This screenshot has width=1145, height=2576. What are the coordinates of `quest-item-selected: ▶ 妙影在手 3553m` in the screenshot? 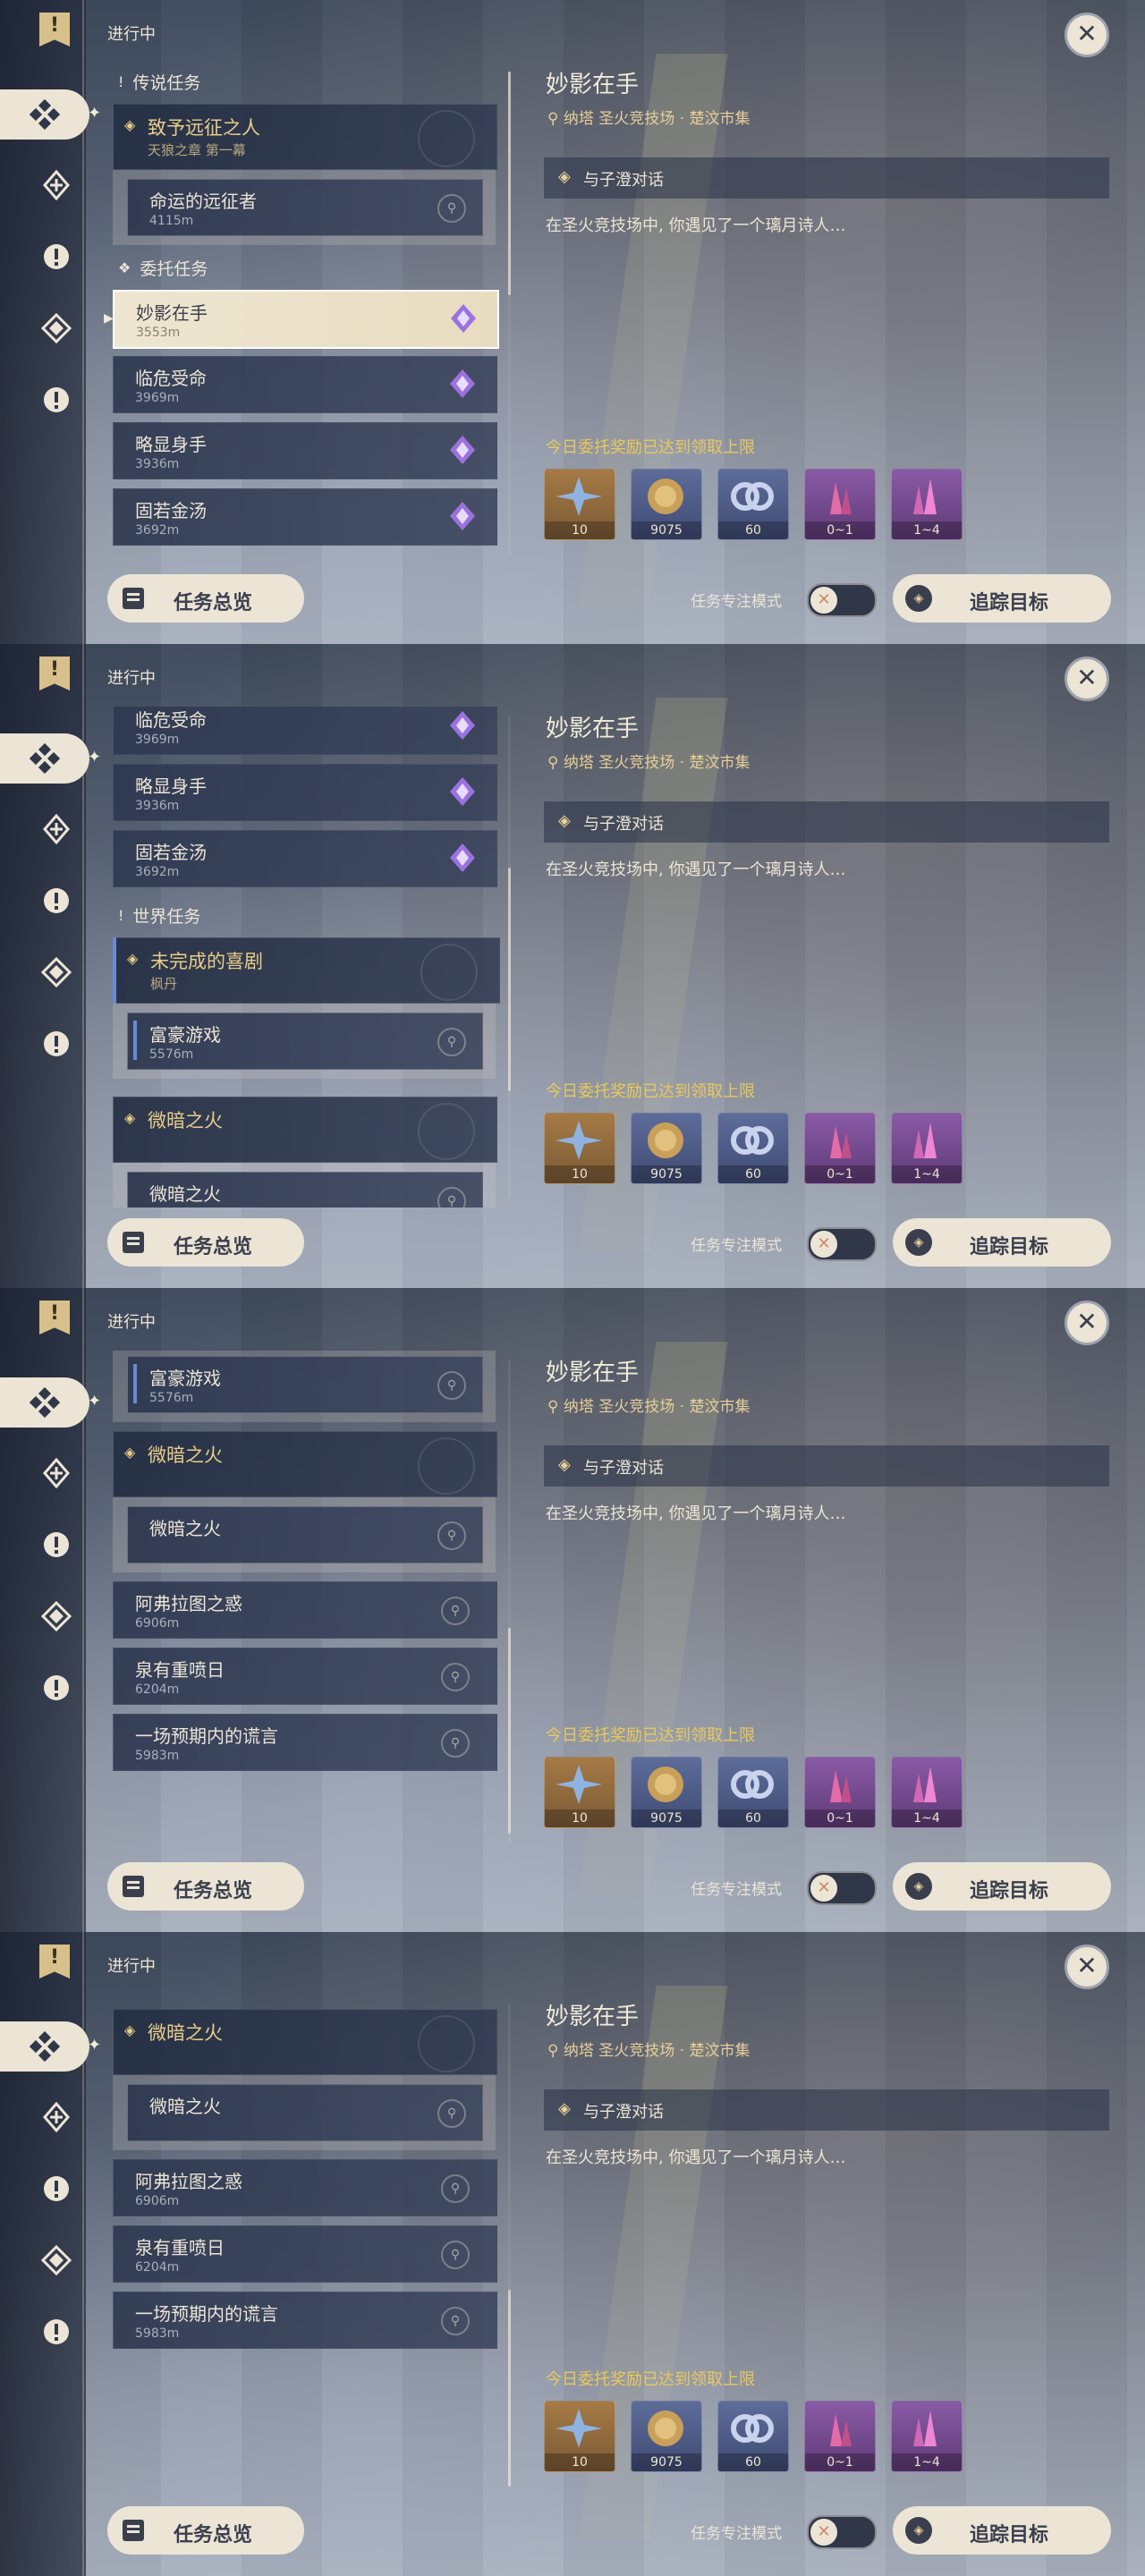 It's located at (301, 319).